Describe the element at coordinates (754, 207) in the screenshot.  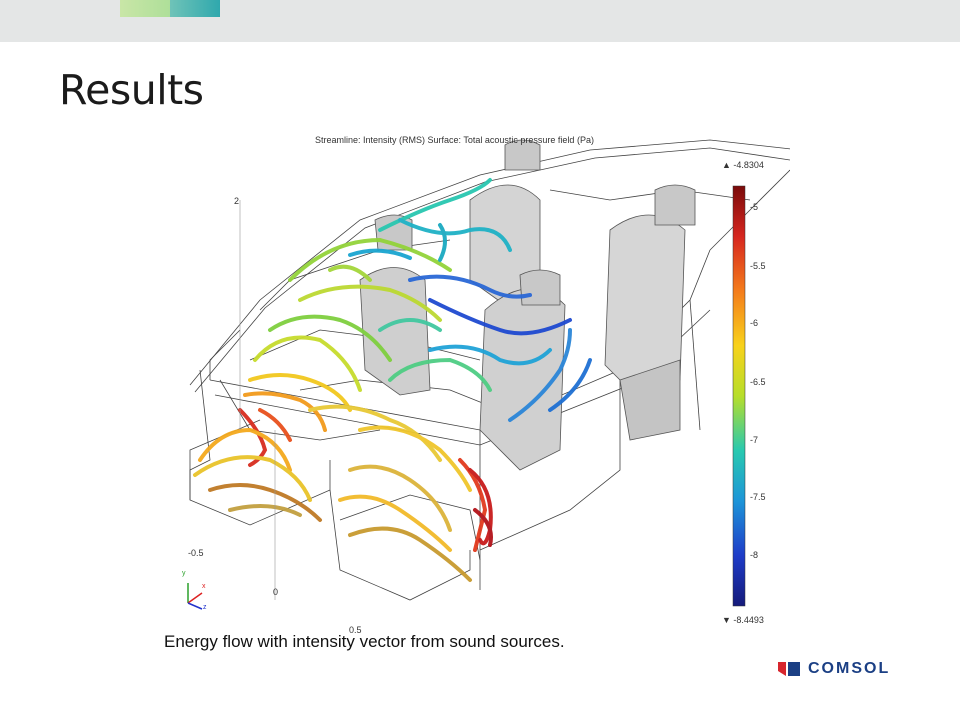
I see `colorbar-tick-1: -5` at that location.